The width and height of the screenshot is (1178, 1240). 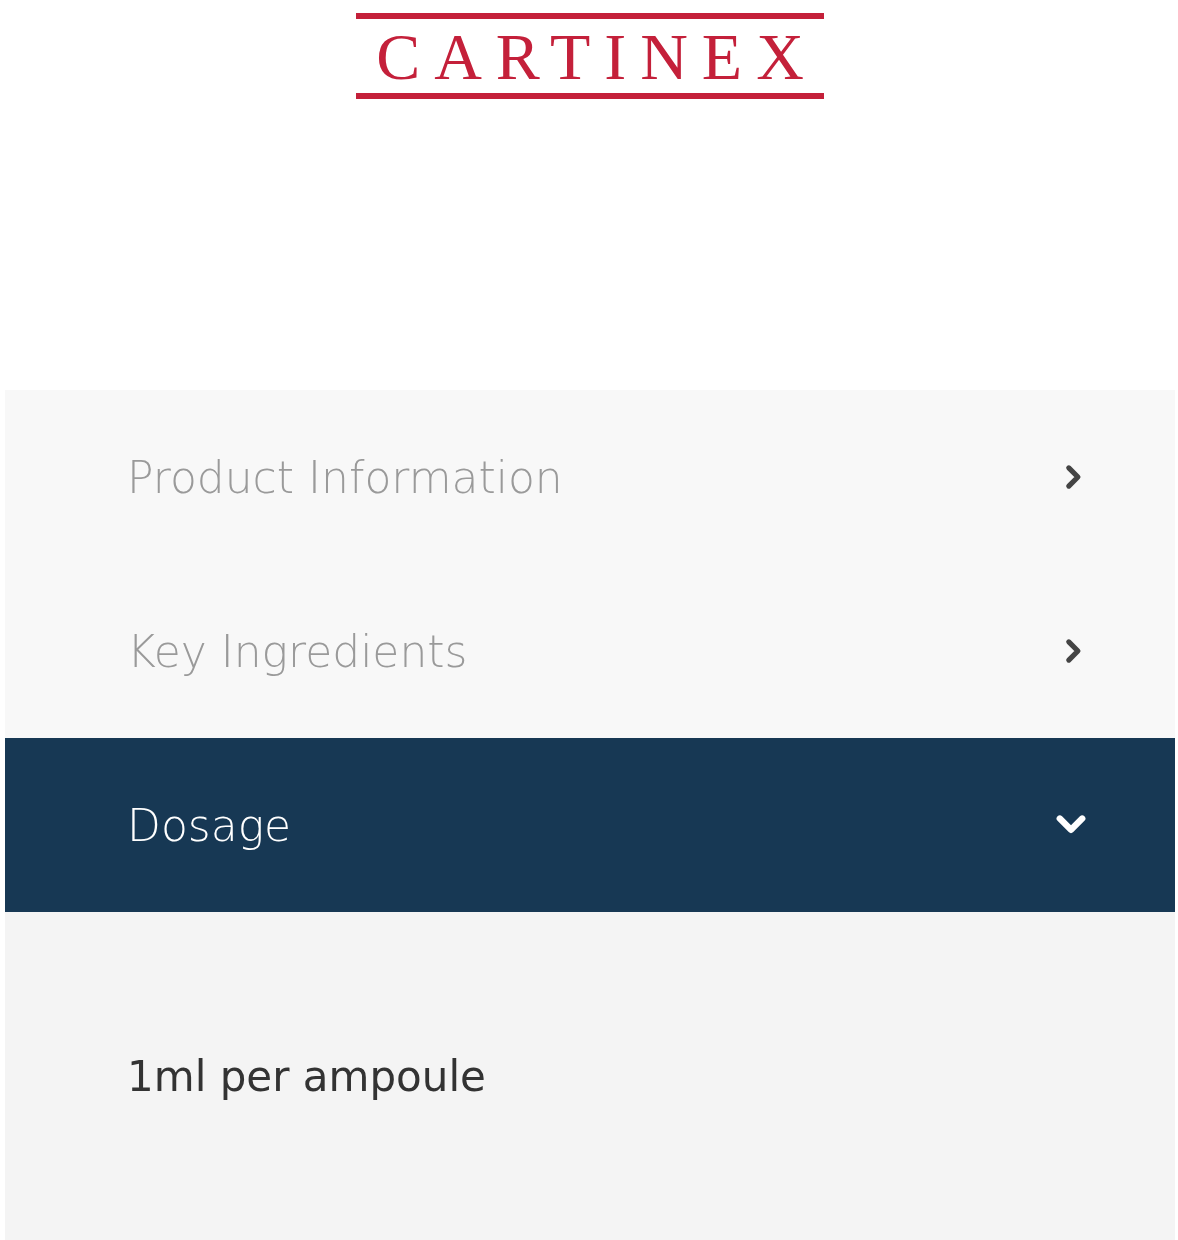 I want to click on logo: CARTINEX, so click(x=590, y=56).